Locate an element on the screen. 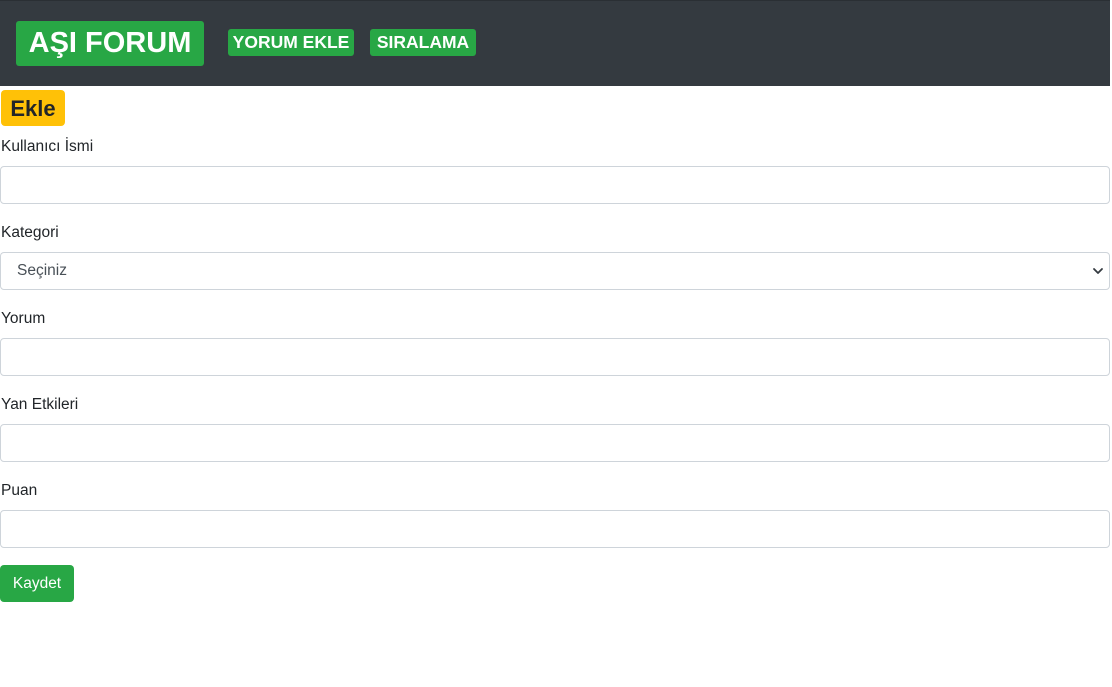  comment-label: Yorum is located at coordinates (23, 318).